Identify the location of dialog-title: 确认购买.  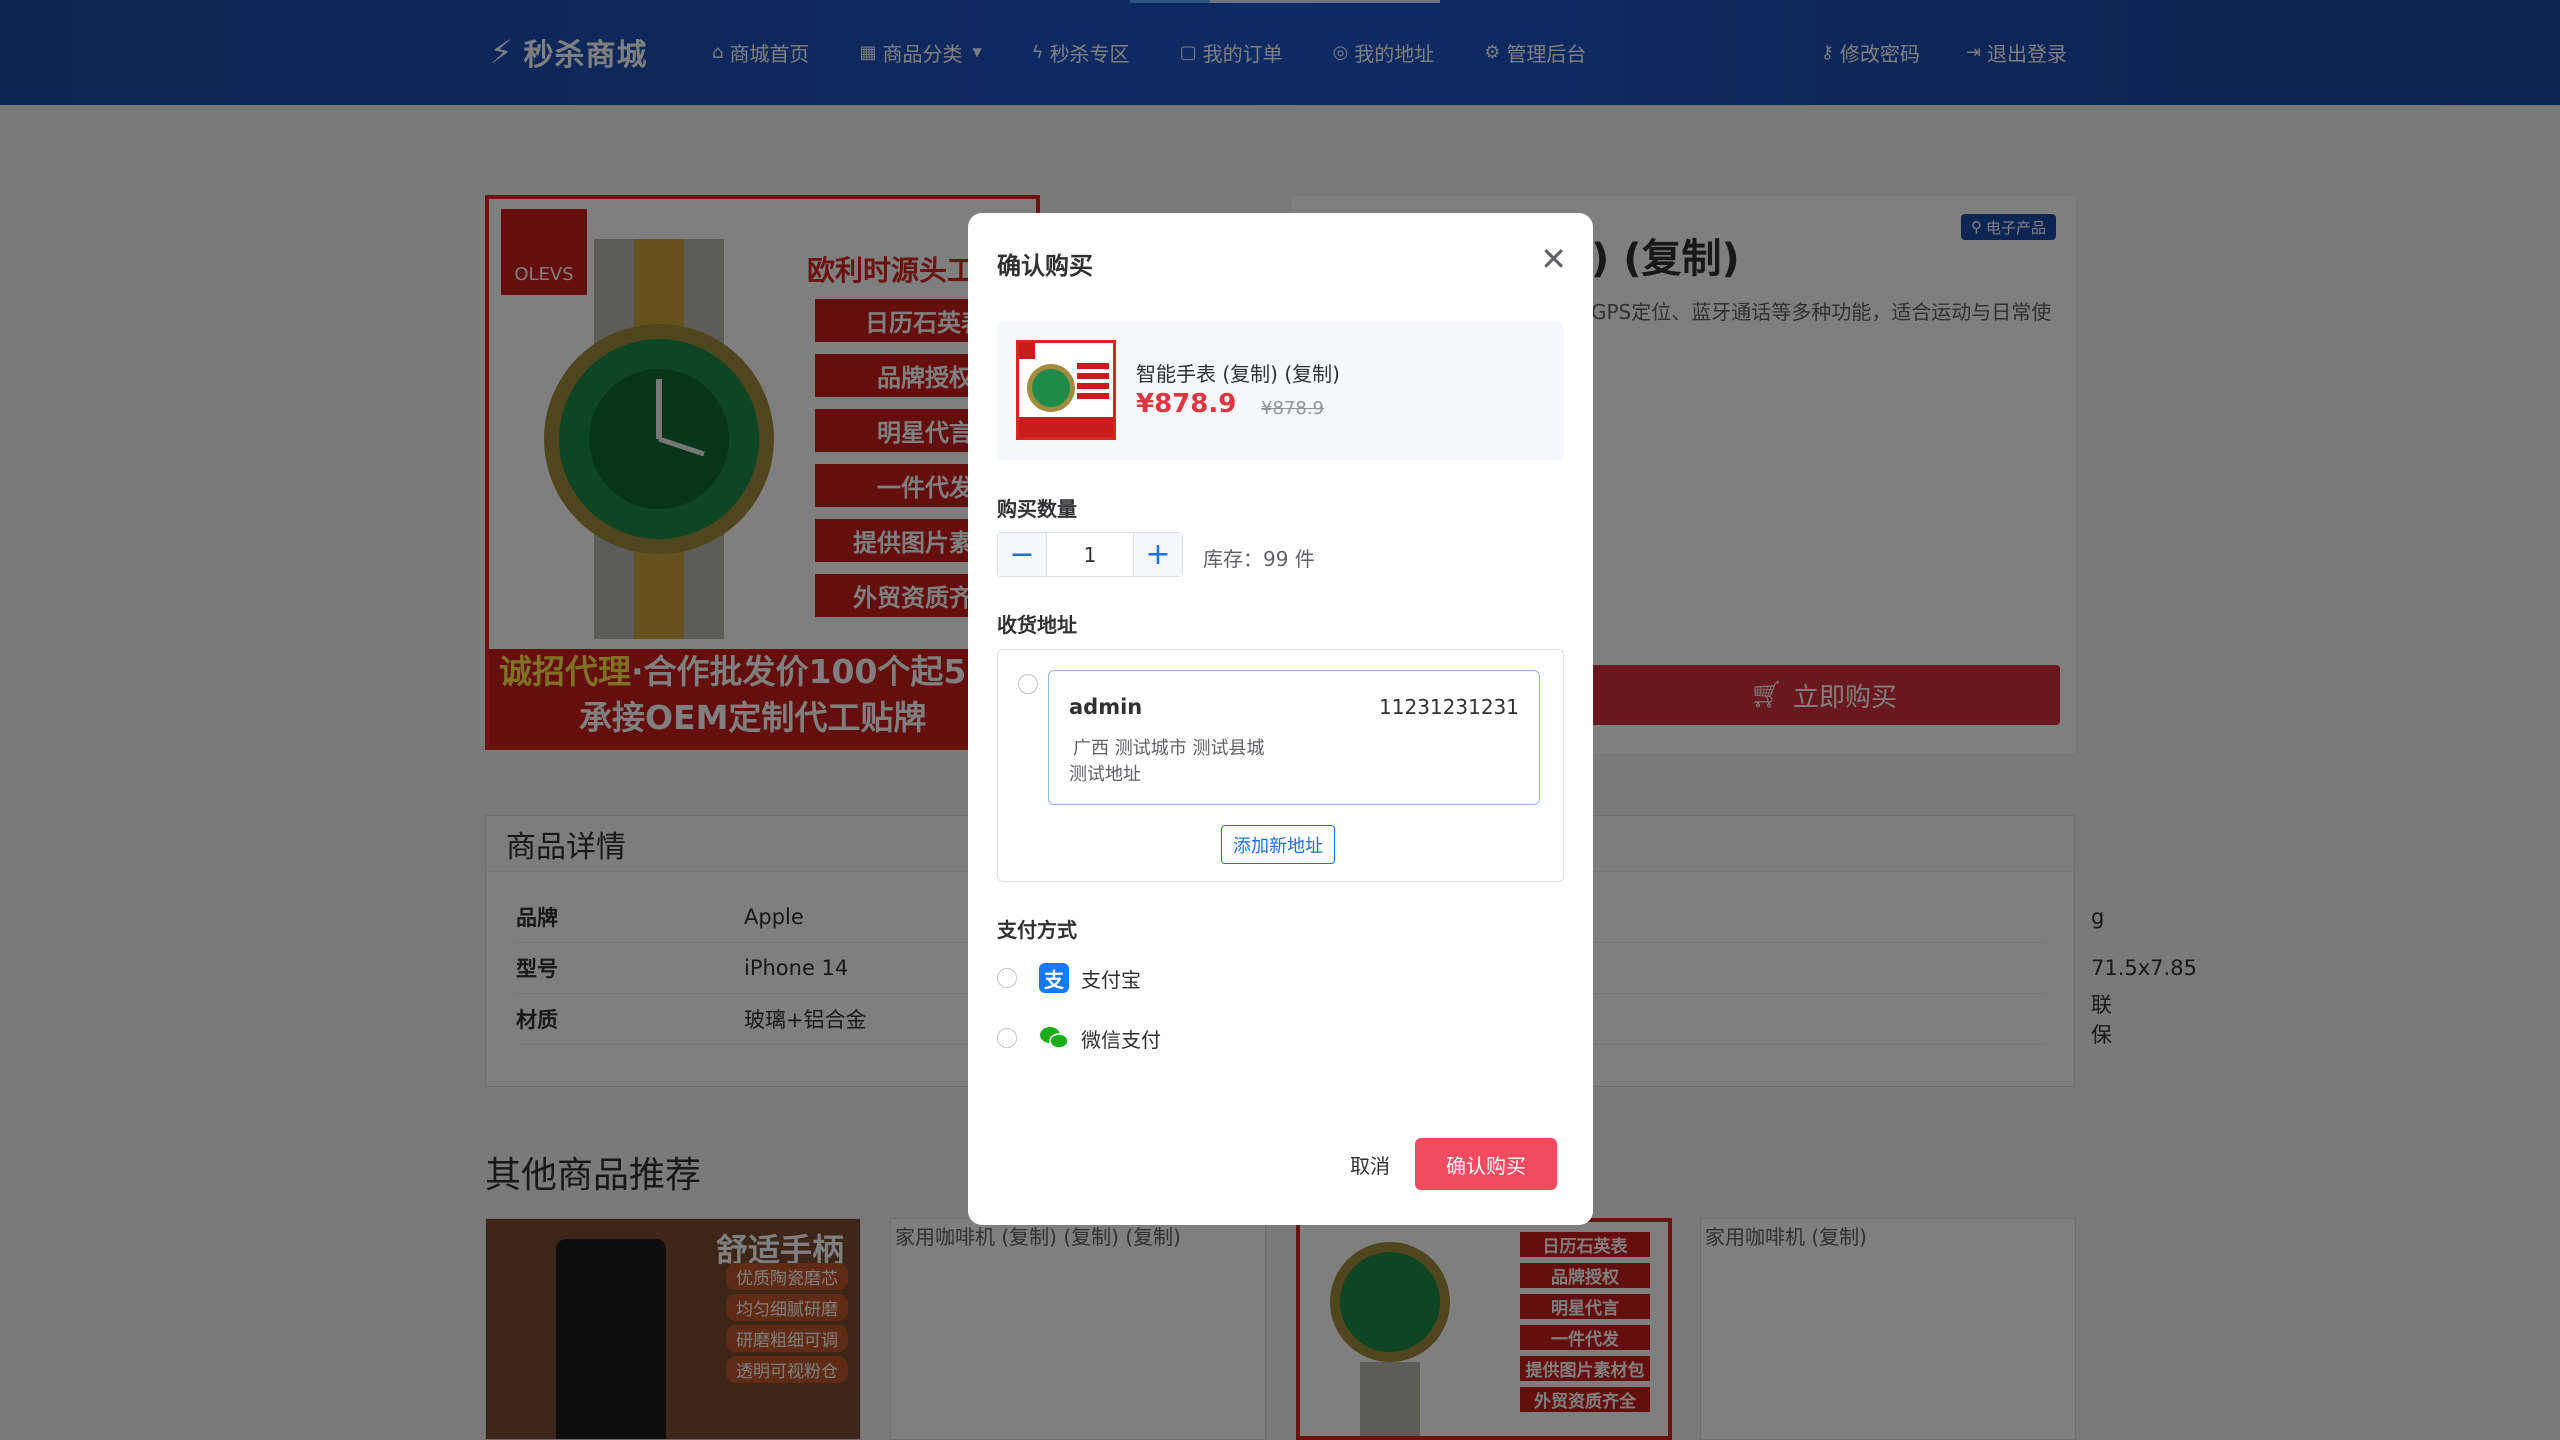
(1045, 266).